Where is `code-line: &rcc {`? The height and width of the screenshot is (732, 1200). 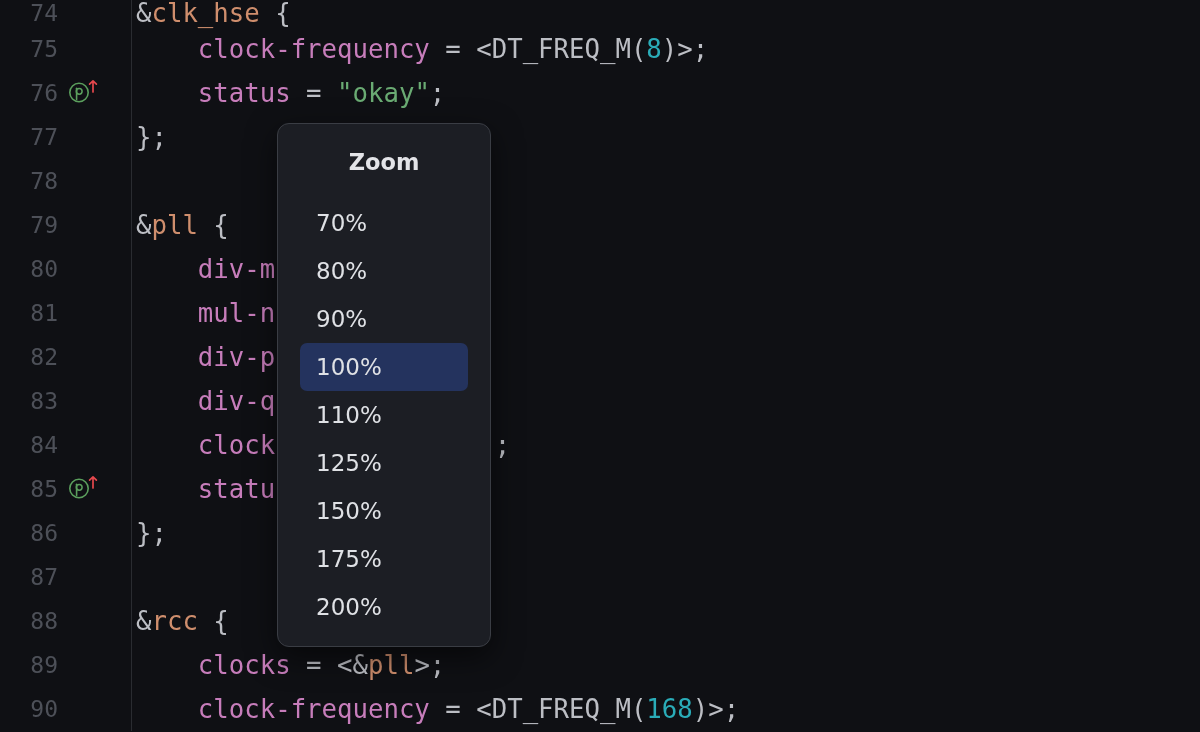
code-line: &rcc { is located at coordinates (182, 621).